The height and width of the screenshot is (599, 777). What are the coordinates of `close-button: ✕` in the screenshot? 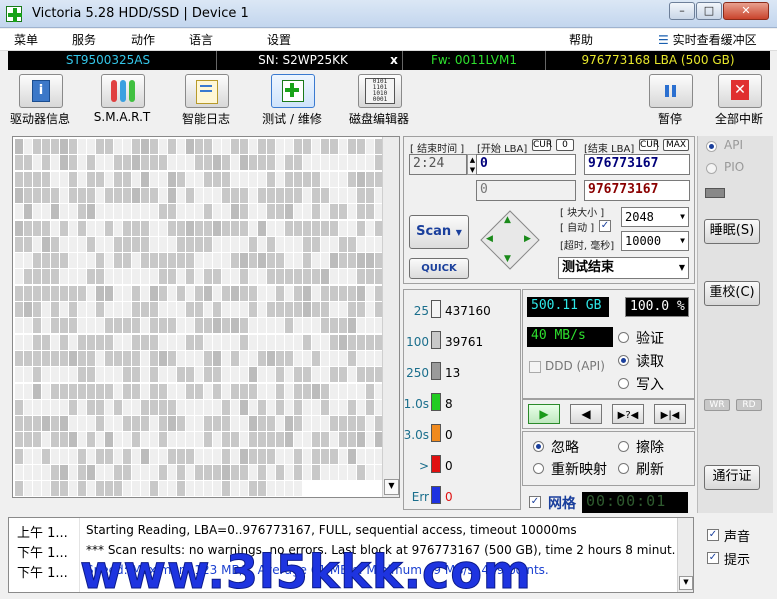 It's located at (746, 11).